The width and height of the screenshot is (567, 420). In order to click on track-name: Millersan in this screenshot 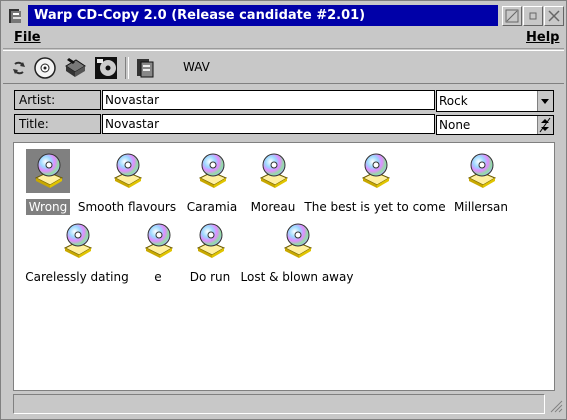, I will do `click(481, 207)`.